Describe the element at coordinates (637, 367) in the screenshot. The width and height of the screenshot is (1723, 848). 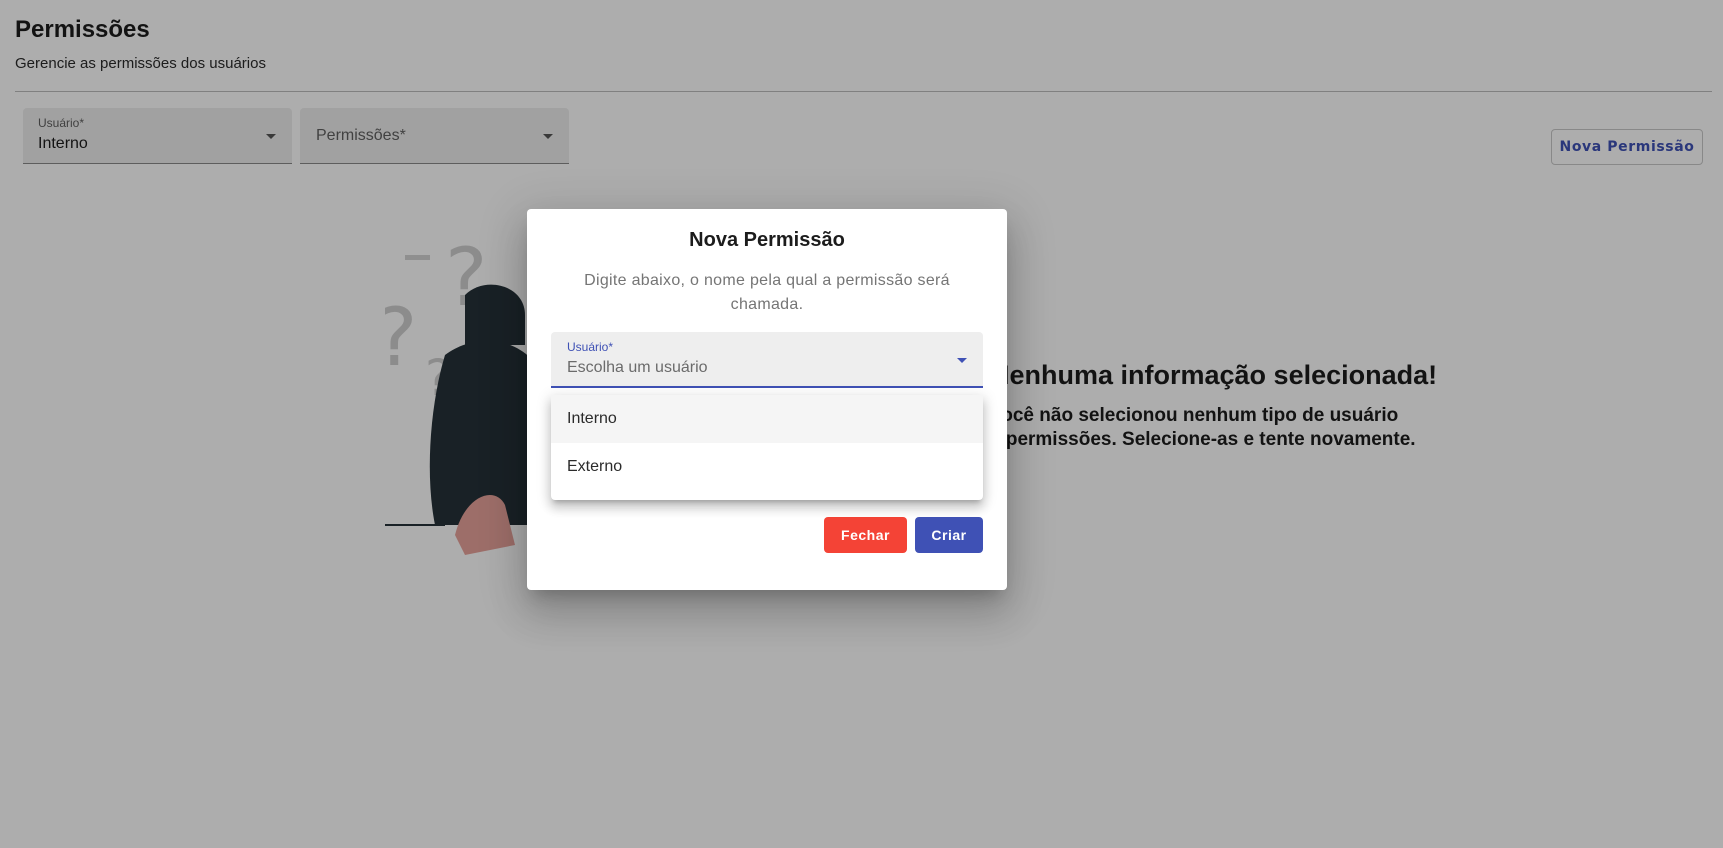
I see `dialog-user-select-placeholder: Escolha um usuário` at that location.